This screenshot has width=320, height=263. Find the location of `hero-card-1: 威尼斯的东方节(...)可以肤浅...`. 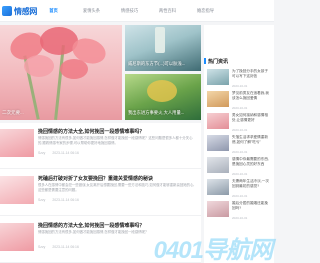

hero-card-1: 威尼斯的东方节(...)可以肤浅... is located at coordinates (163, 48).